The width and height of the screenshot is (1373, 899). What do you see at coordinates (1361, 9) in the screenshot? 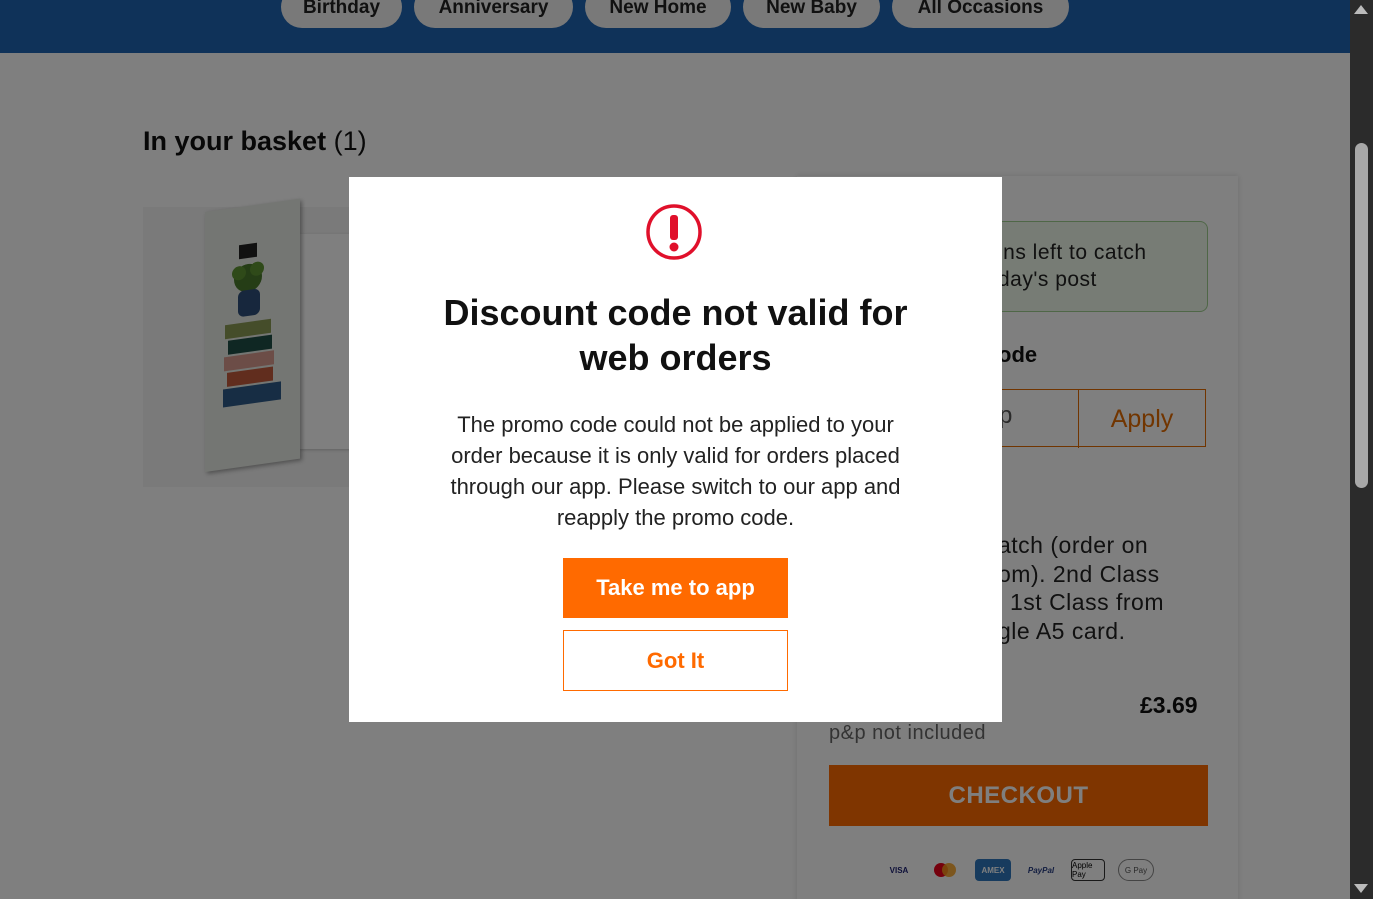
I see `scroll-up-arrow-icon` at bounding box center [1361, 9].